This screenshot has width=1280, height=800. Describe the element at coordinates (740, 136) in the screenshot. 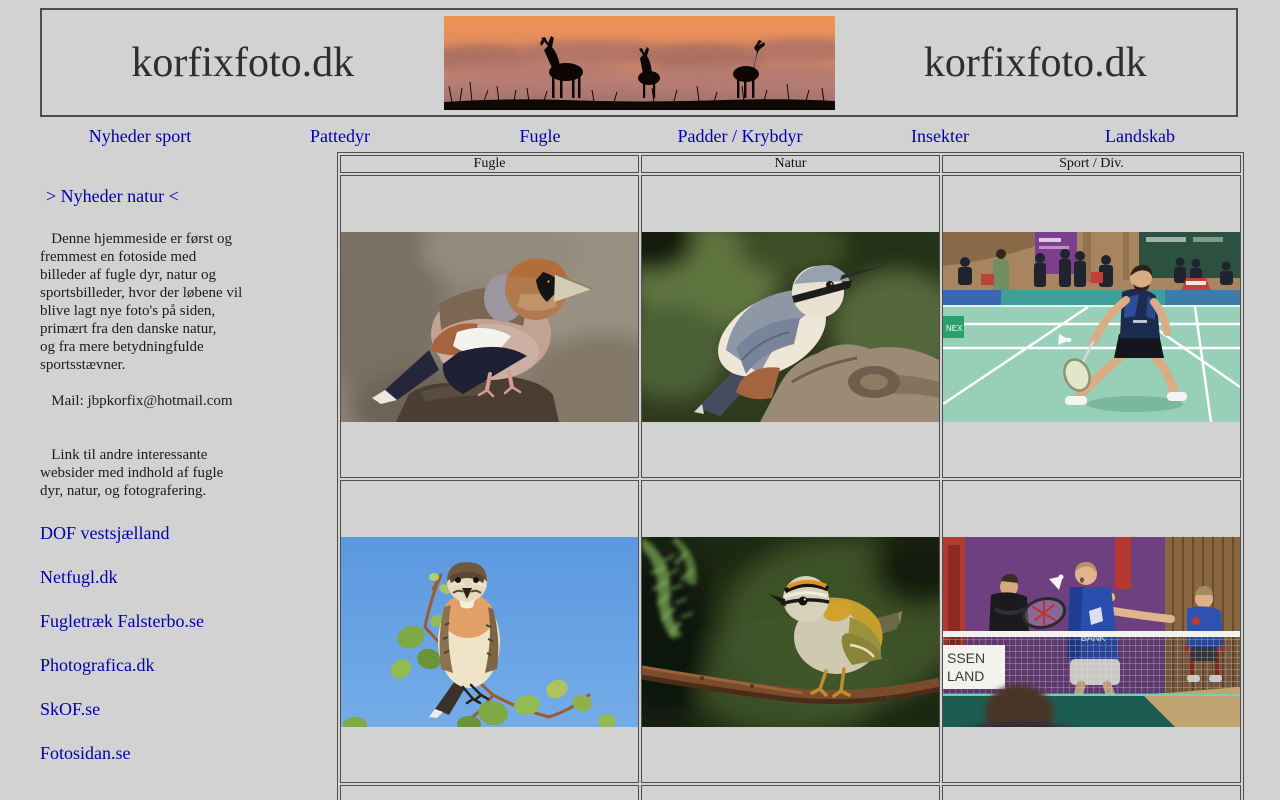

I see `nav-padder-krybdyr: Padder / Krybdyr` at that location.